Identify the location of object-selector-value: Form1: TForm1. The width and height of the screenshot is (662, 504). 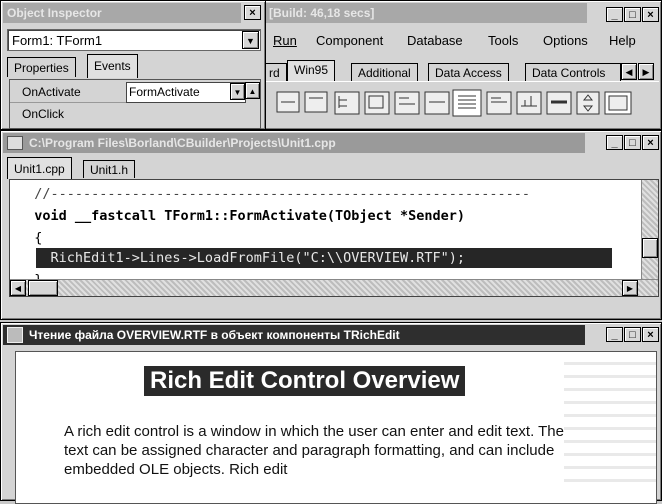
(57, 40).